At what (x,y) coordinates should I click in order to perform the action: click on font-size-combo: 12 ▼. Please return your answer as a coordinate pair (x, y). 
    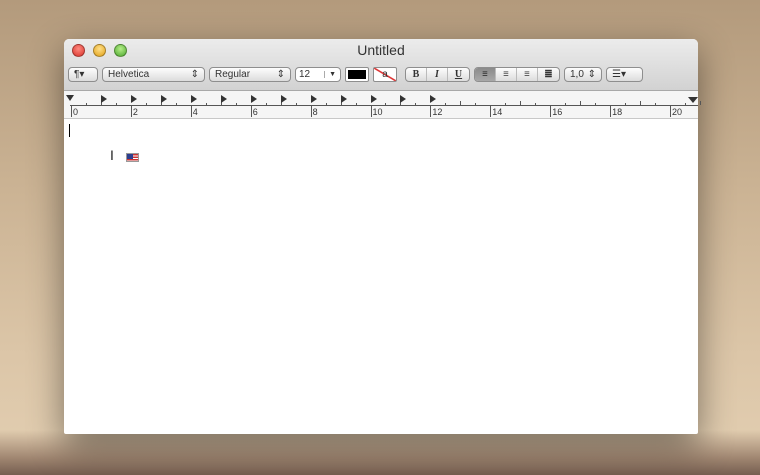
    Looking at the image, I should click on (318, 74).